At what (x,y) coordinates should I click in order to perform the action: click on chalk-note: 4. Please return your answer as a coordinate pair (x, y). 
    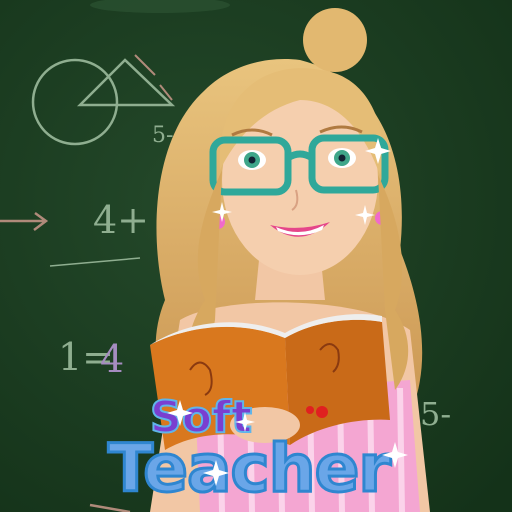
    Looking at the image, I should click on (112, 359).